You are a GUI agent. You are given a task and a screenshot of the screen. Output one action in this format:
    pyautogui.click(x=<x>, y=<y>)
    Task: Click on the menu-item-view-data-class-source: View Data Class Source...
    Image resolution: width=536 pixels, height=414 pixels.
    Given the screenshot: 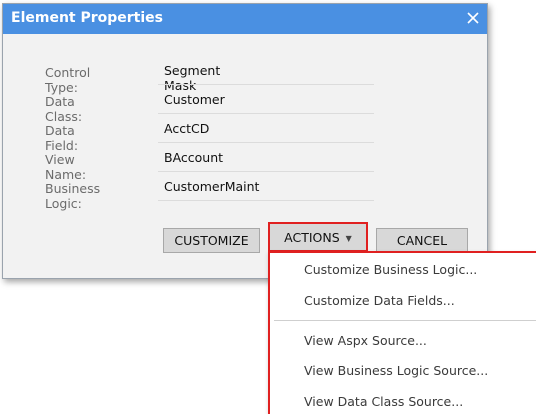 What is the action you would take?
    pyautogui.click(x=383, y=401)
    